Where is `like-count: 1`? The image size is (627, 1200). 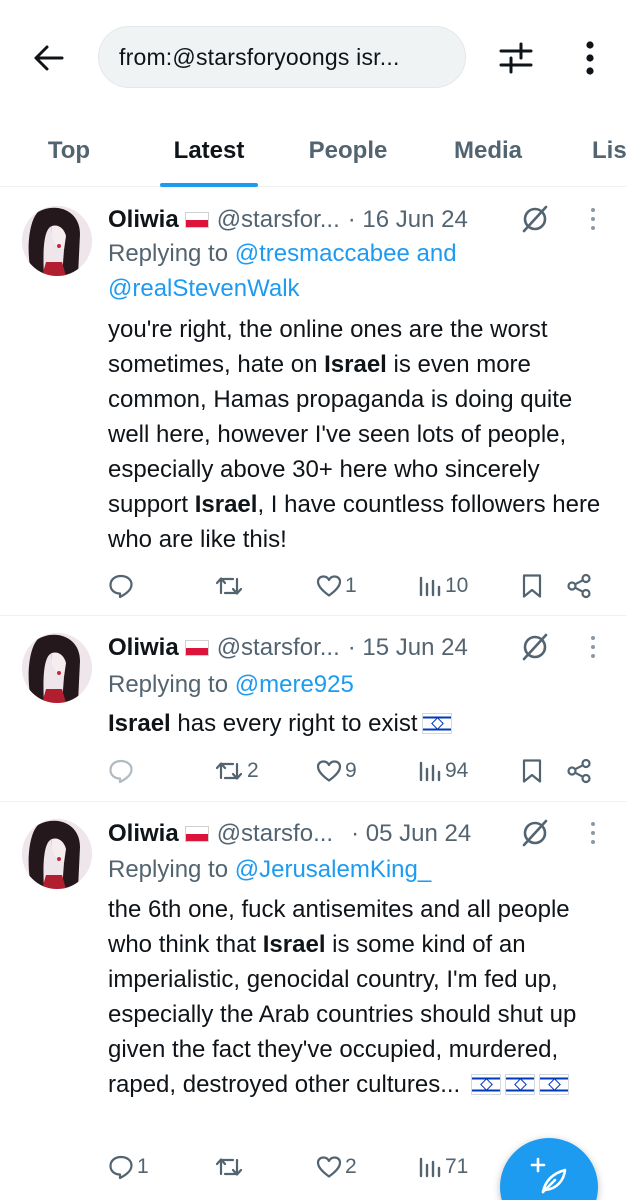
like-count: 1 is located at coordinates (351, 585).